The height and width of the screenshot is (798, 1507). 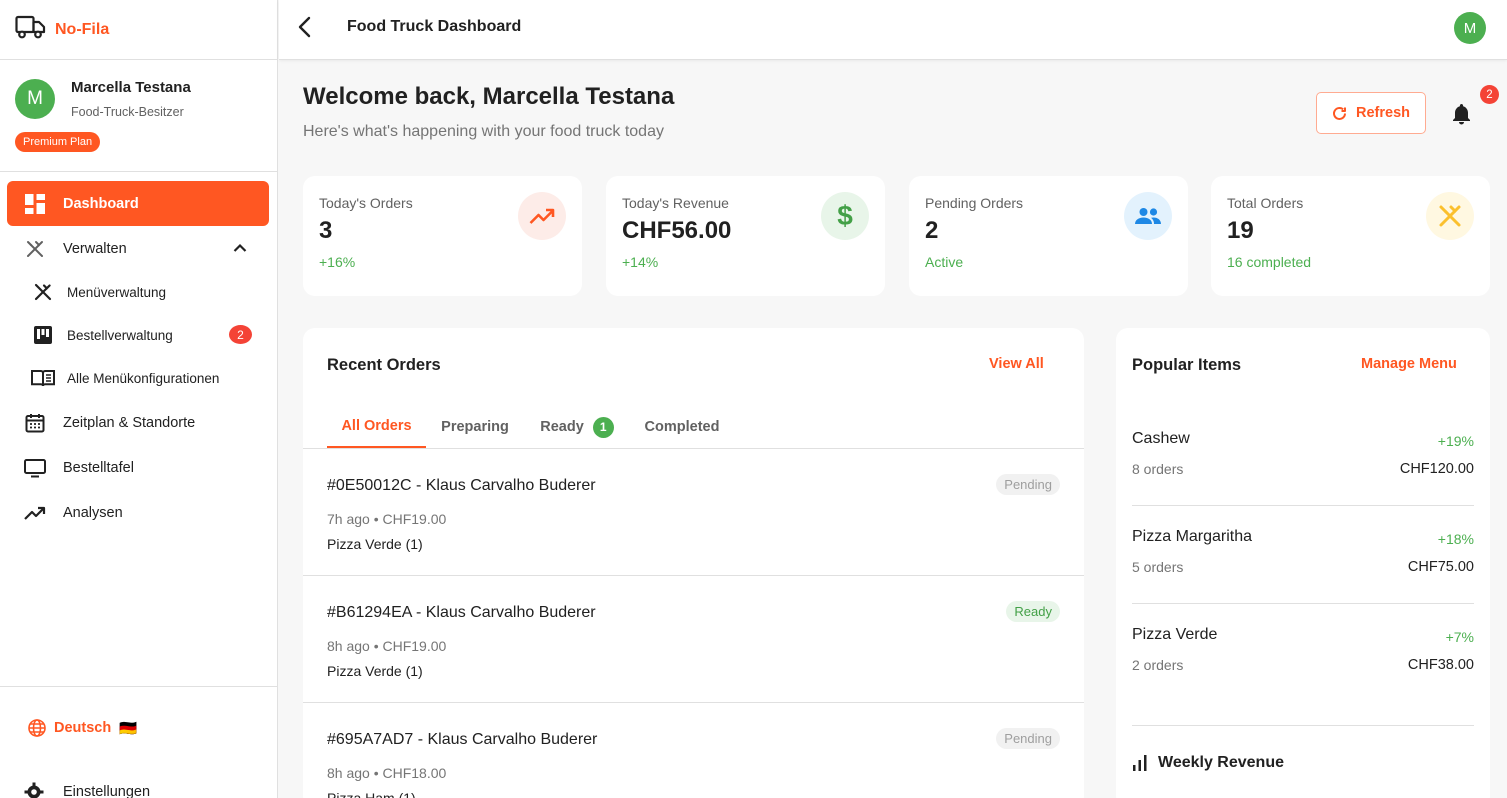 I want to click on refresh-button: Refresh, so click(x=1371, y=113).